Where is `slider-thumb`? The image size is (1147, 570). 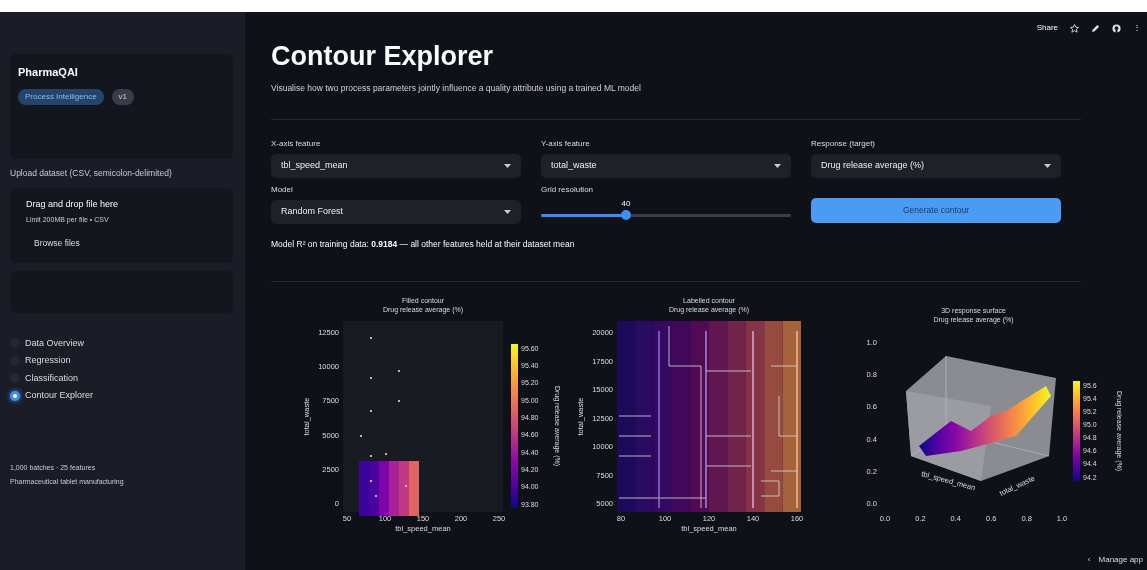 slider-thumb is located at coordinates (626, 215).